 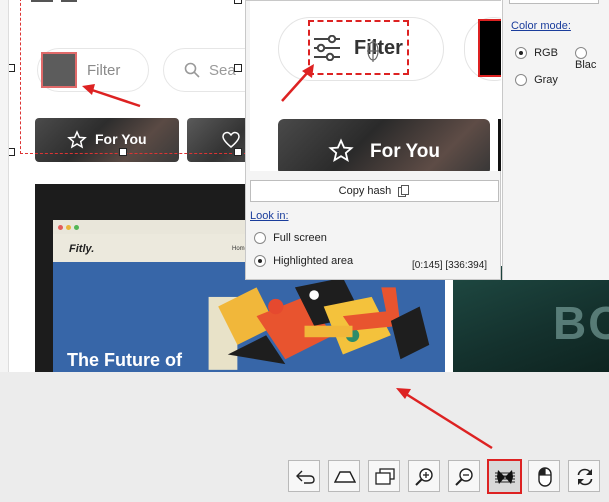 I want to click on annotation-arrow, so click(x=444, y=419).